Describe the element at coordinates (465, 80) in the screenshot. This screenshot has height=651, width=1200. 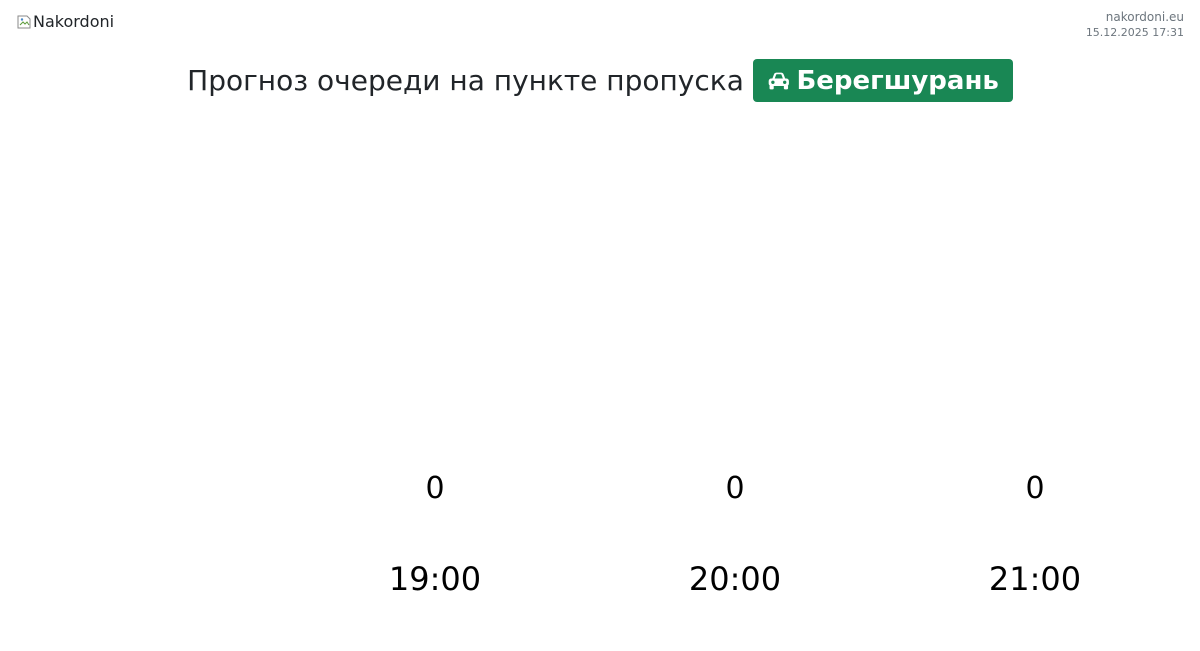
I see `page-title: Прогноз очереди на пункте пропуска` at that location.